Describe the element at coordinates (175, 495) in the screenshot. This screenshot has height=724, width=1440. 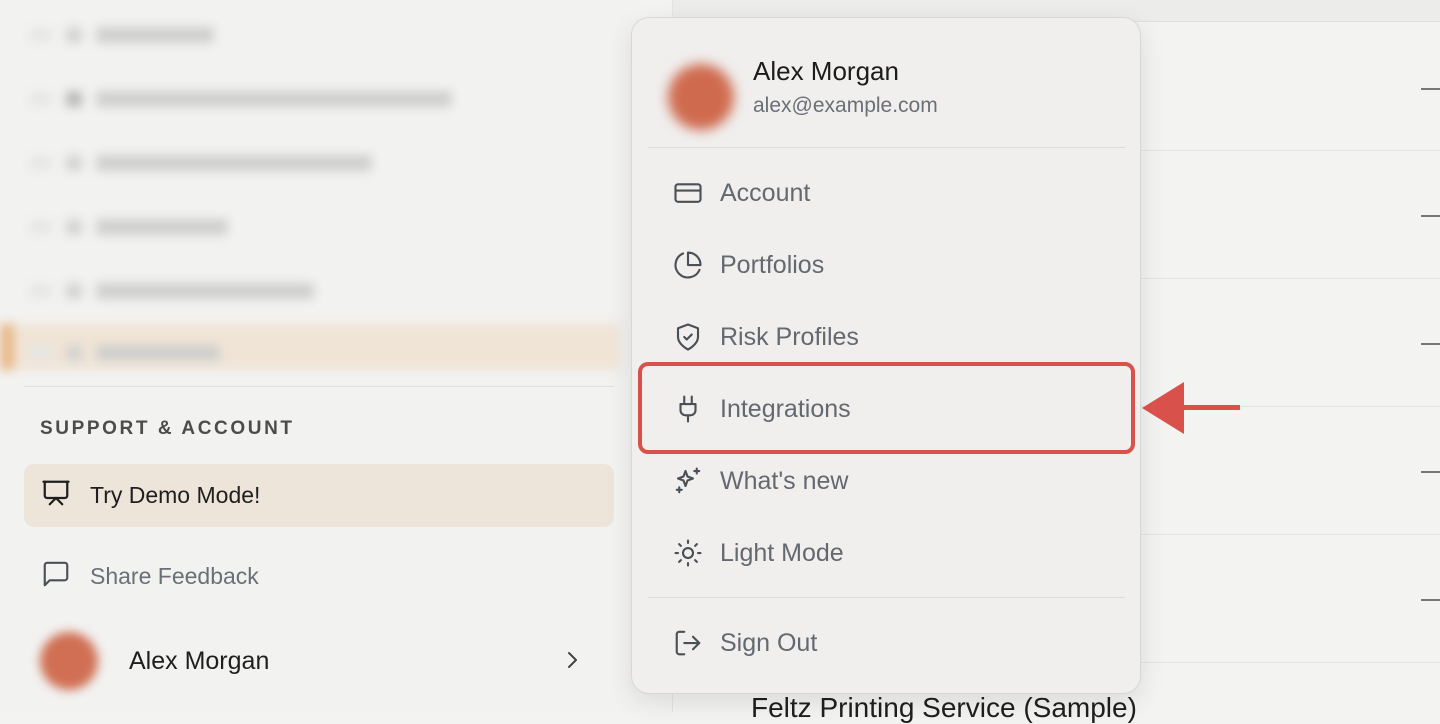
I see `try-demo-mode-label: Try Demo Mode!` at that location.